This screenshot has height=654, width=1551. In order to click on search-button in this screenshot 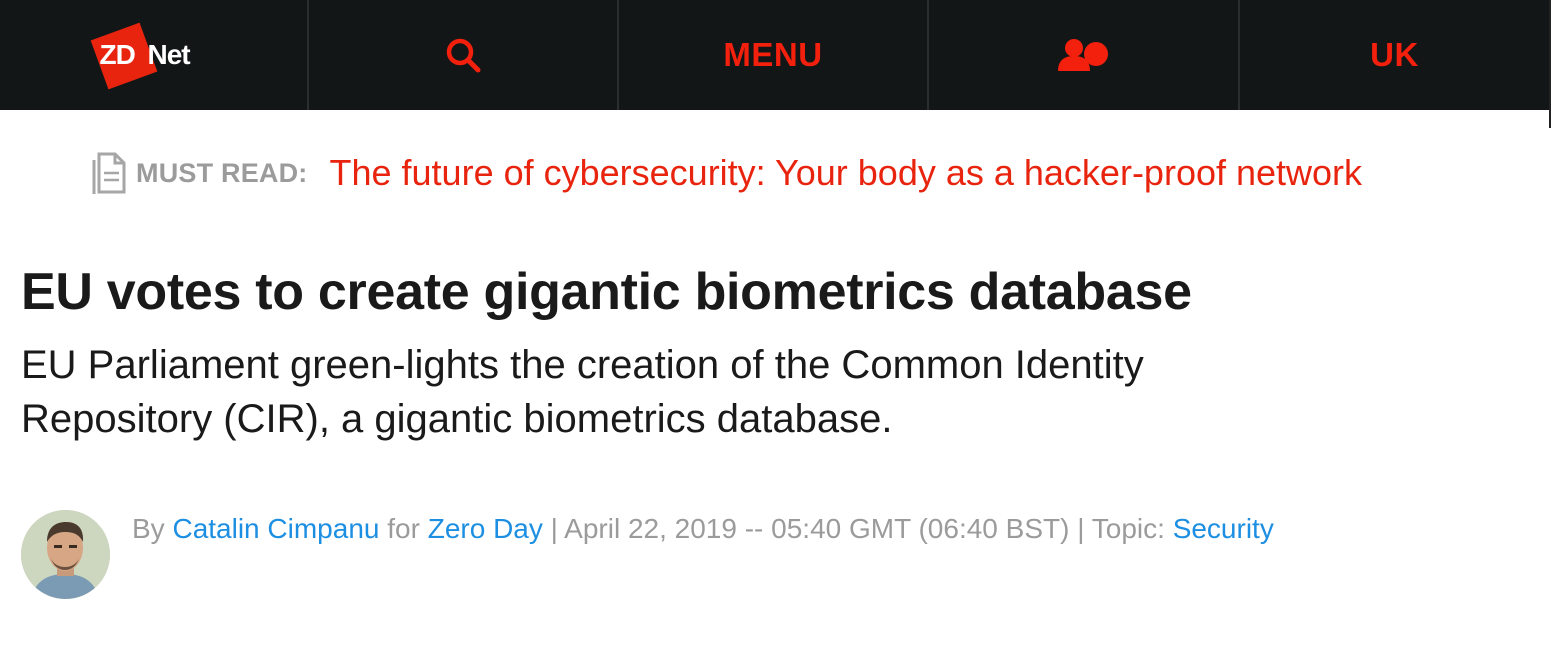, I will do `click(464, 55)`.